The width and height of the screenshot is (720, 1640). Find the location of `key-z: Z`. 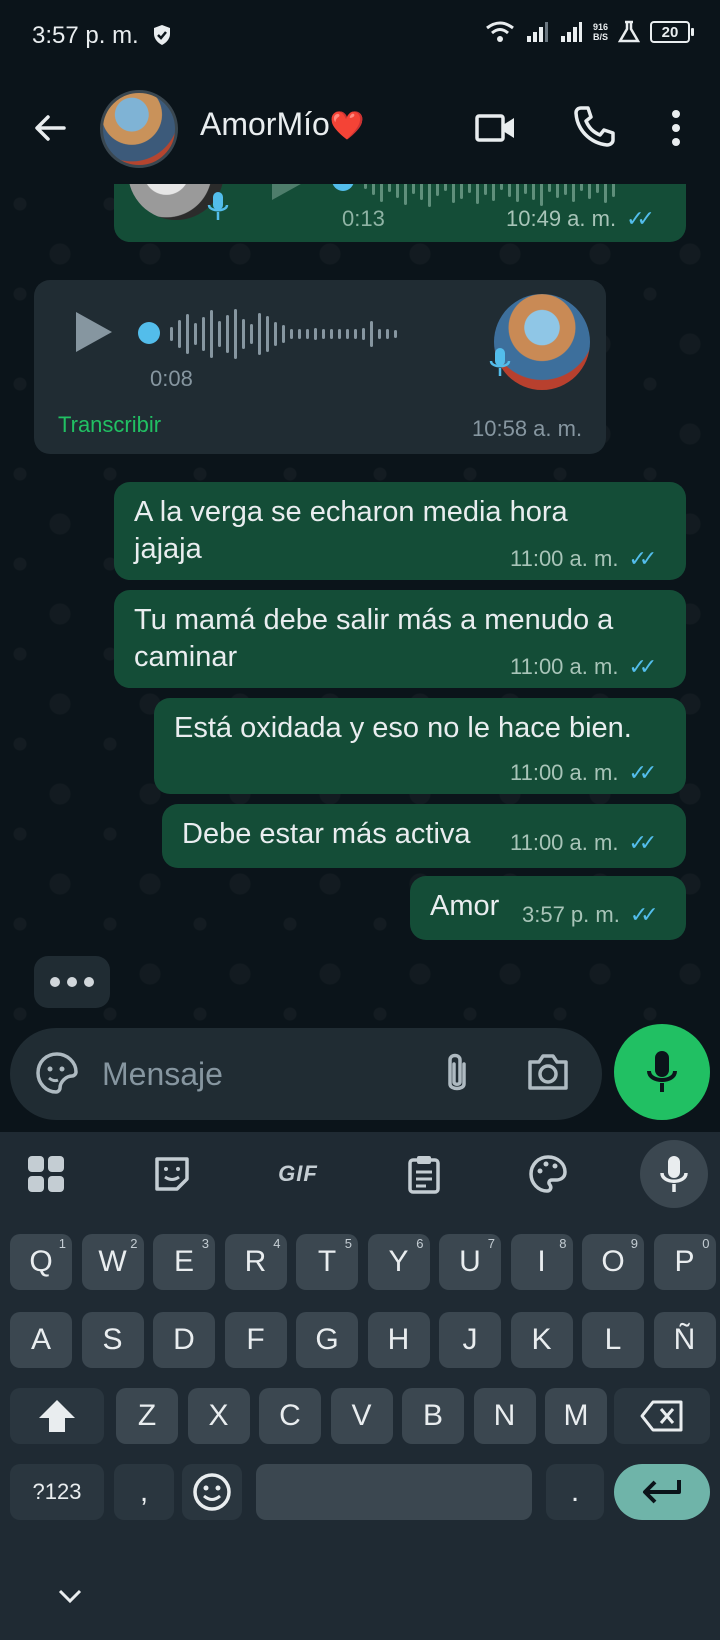

key-z: Z is located at coordinates (147, 1416).